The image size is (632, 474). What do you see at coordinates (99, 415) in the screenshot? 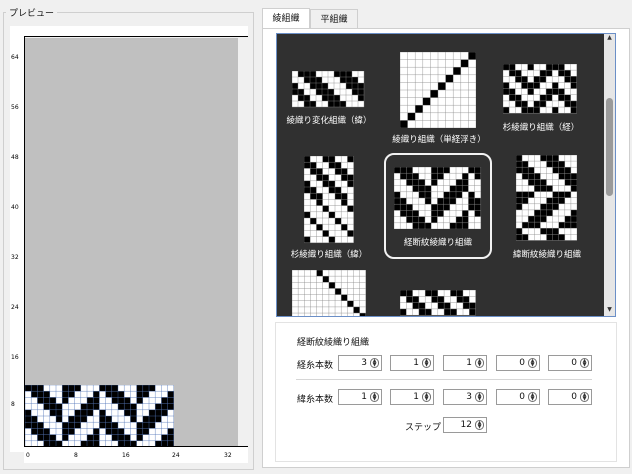
I see `preview-pattern` at bounding box center [99, 415].